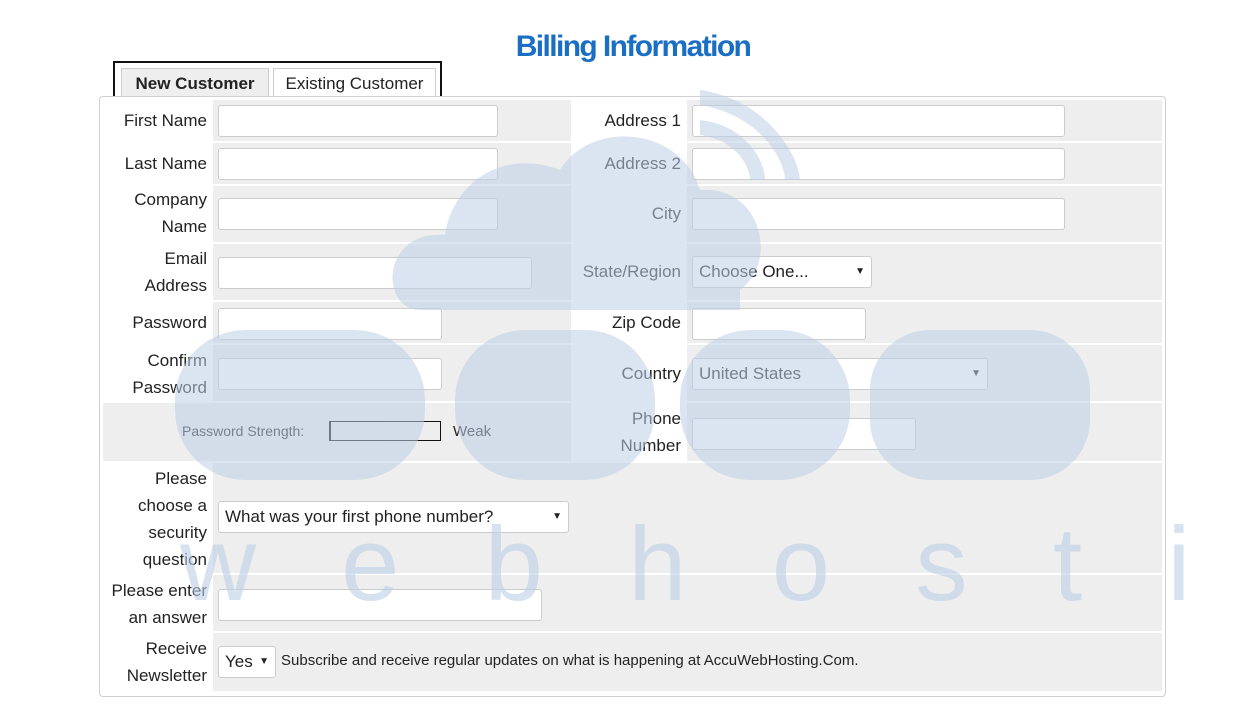 This screenshot has width=1260, height=704. What do you see at coordinates (358, 164) in the screenshot?
I see `last-name-input` at bounding box center [358, 164].